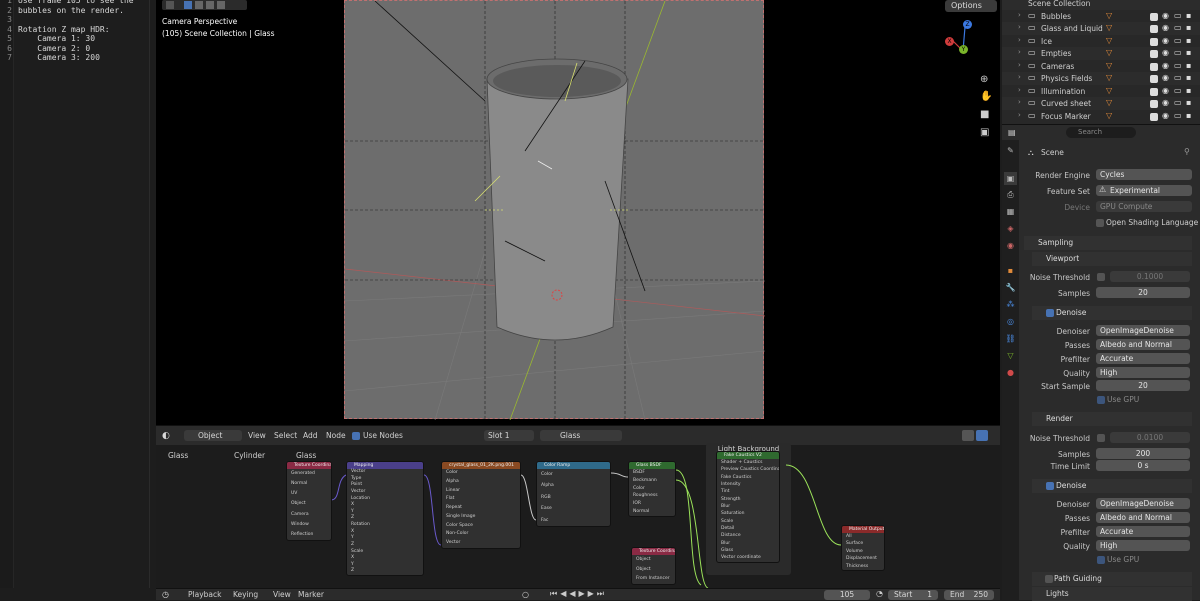  What do you see at coordinates (971, 6) in the screenshot?
I see `options-button: Options` at bounding box center [971, 6].